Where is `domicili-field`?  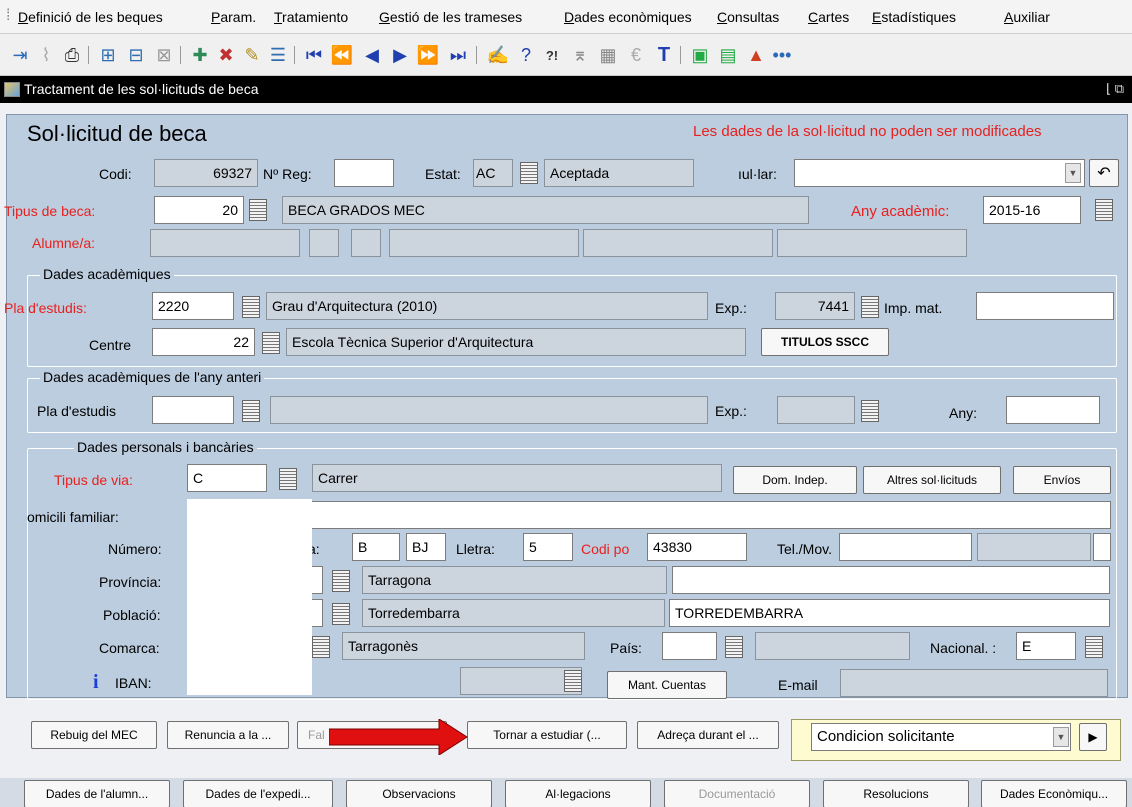
domicili-field is located at coordinates (649, 515).